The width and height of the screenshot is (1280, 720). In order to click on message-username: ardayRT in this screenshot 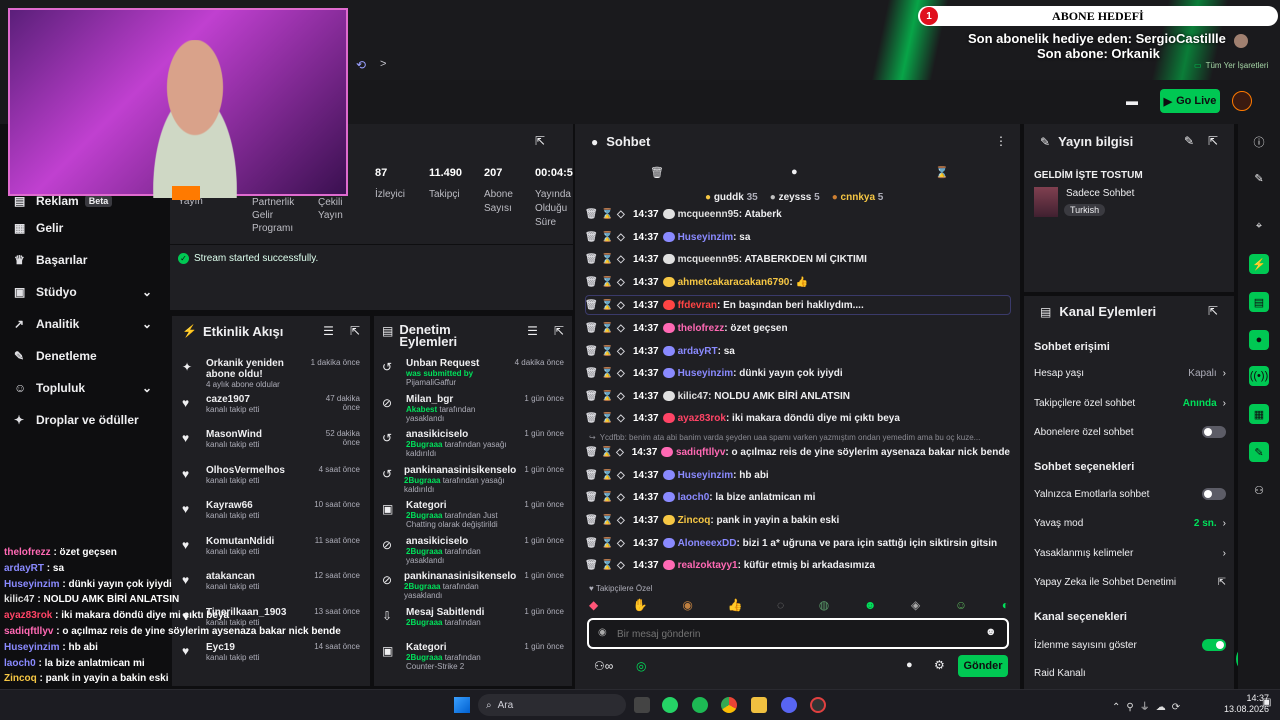, I will do `click(698, 351)`.